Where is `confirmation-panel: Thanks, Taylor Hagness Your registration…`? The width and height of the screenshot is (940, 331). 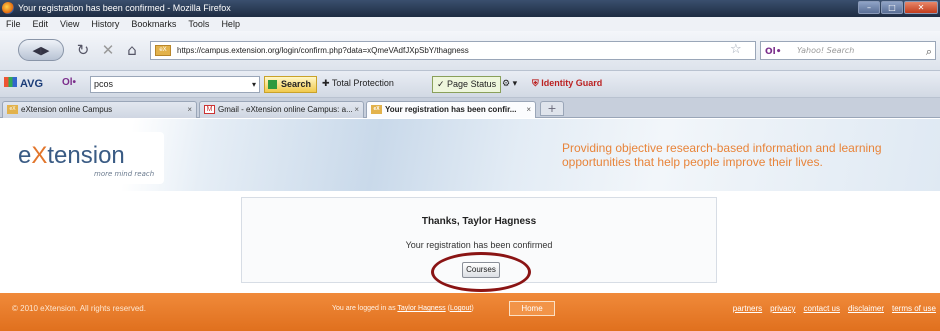
confirmation-panel: Thanks, Taylor Hagness Your registration… is located at coordinates (479, 244).